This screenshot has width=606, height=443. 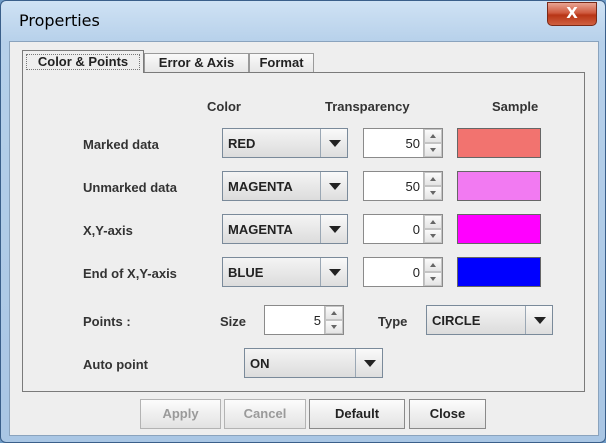 What do you see at coordinates (265, 414) in the screenshot?
I see `cancel-button: Cancel` at bounding box center [265, 414].